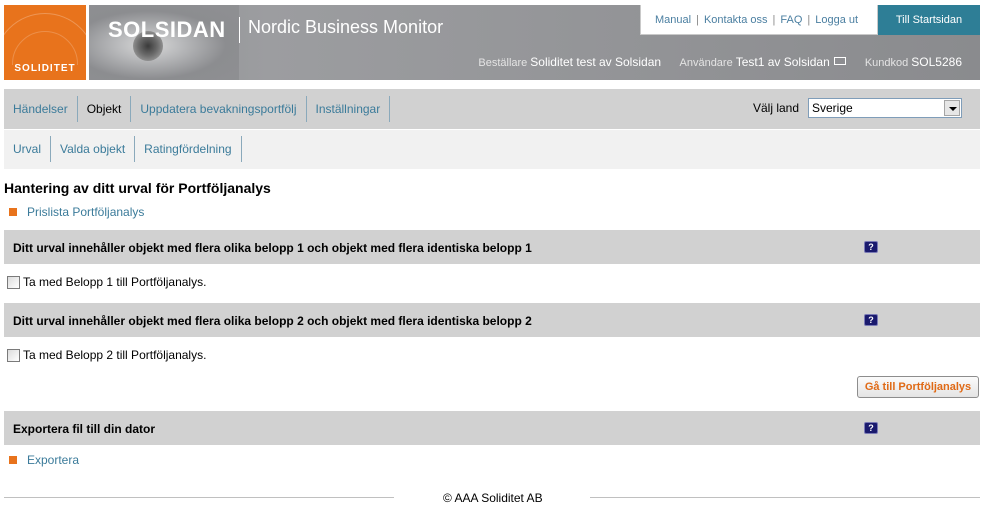 Image resolution: width=985 pixels, height=515 pixels. I want to click on user-value: Test1 av Solsidan, so click(782, 62).